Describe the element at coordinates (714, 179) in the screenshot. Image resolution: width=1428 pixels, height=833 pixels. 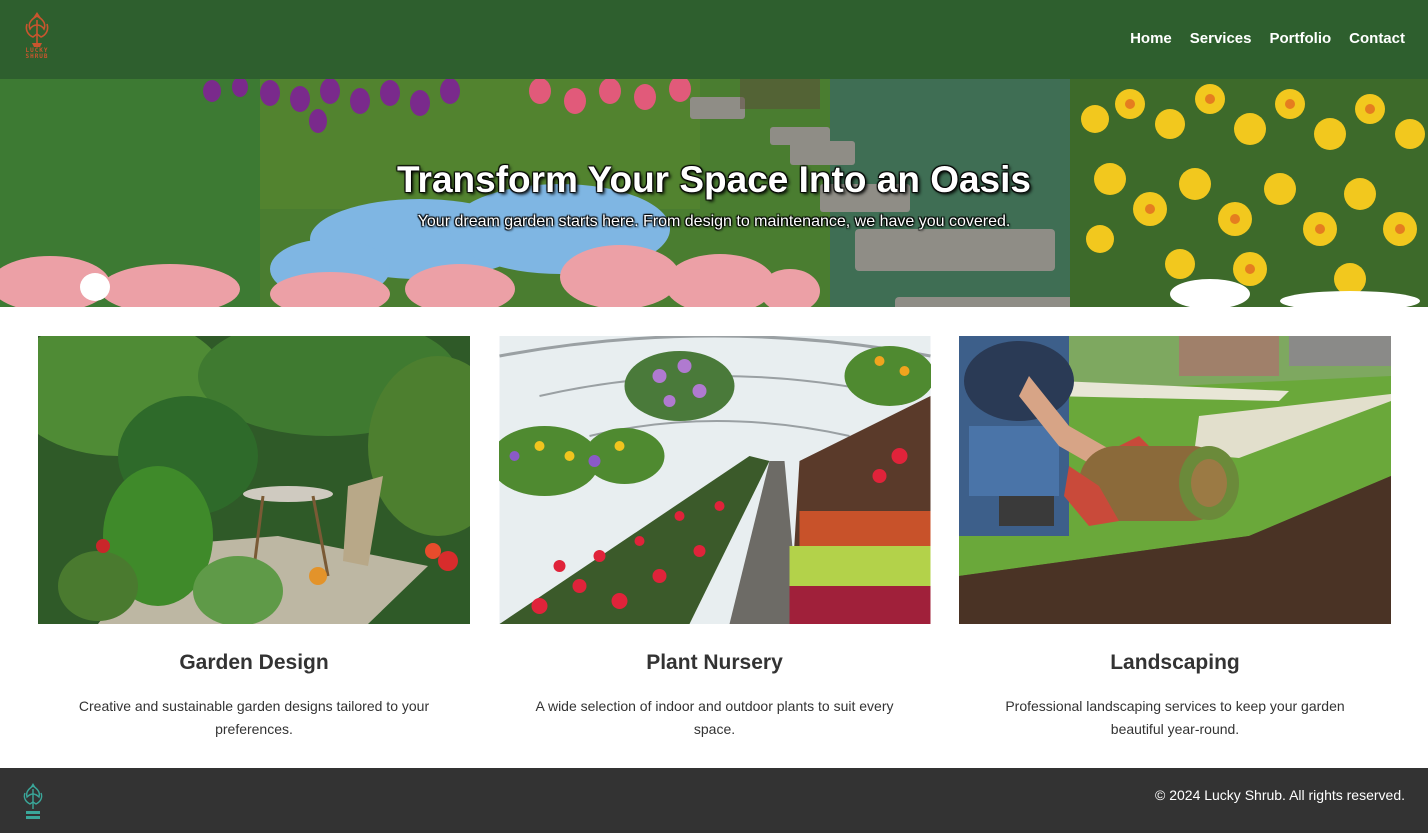
I see `hero-title: Transform Your Space Into an Oasis` at that location.